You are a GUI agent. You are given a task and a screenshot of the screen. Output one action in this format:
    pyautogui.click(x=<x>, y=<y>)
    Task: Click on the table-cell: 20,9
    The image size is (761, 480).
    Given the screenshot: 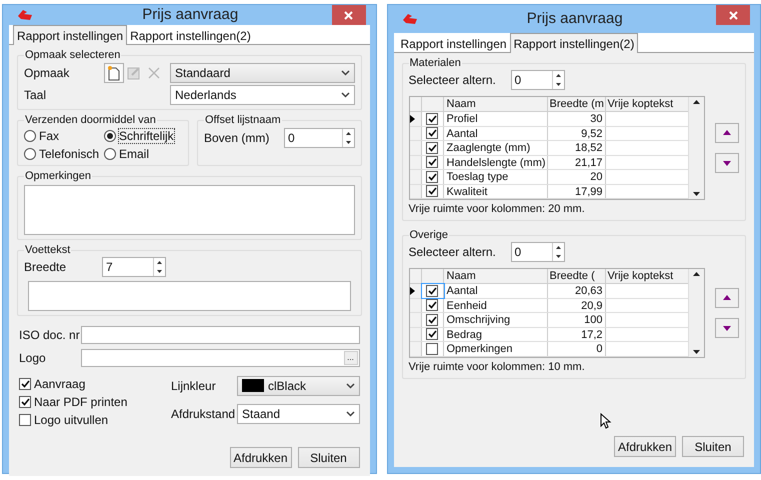 What is the action you would take?
    pyautogui.click(x=577, y=305)
    